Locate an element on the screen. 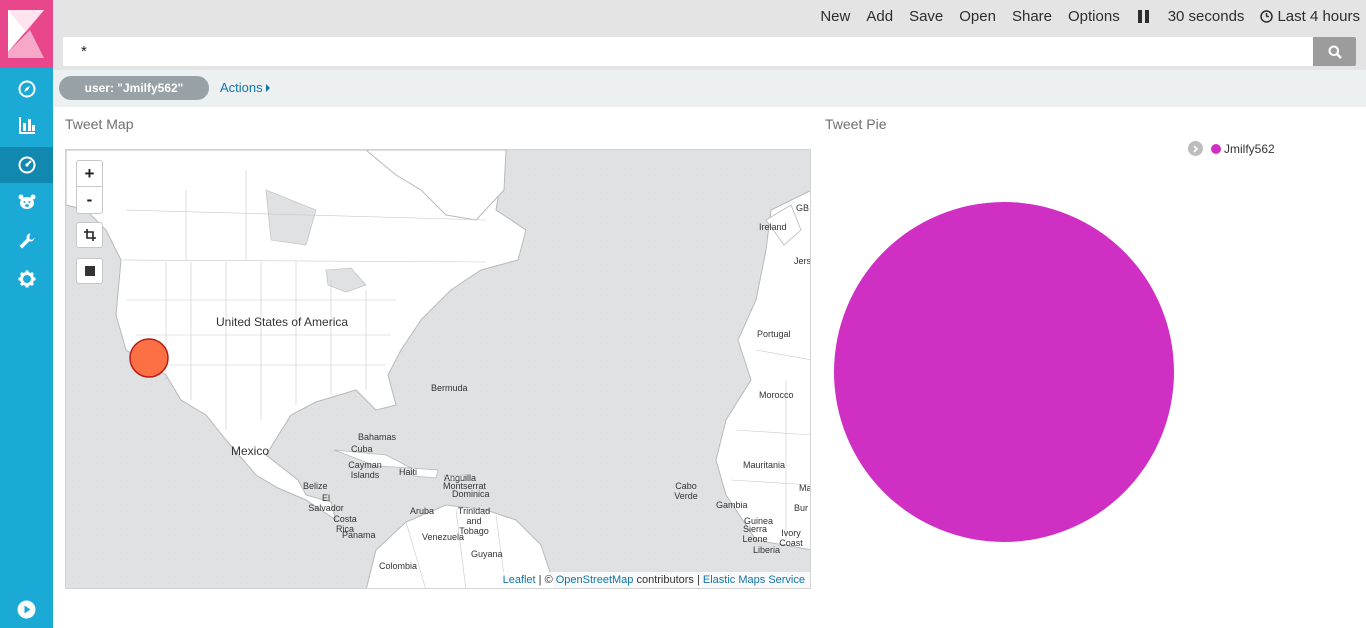 This screenshot has width=1366, height=628. map-label-belize: Belize is located at coordinates (315, 486).